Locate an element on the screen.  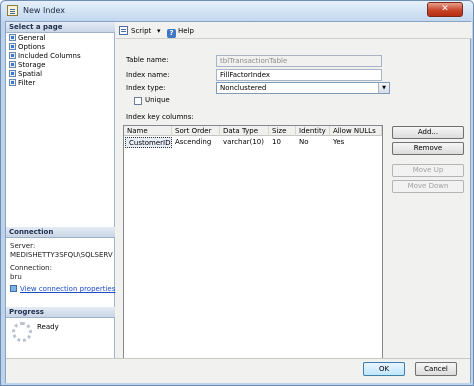
column-header-size: Size is located at coordinates (282, 131).